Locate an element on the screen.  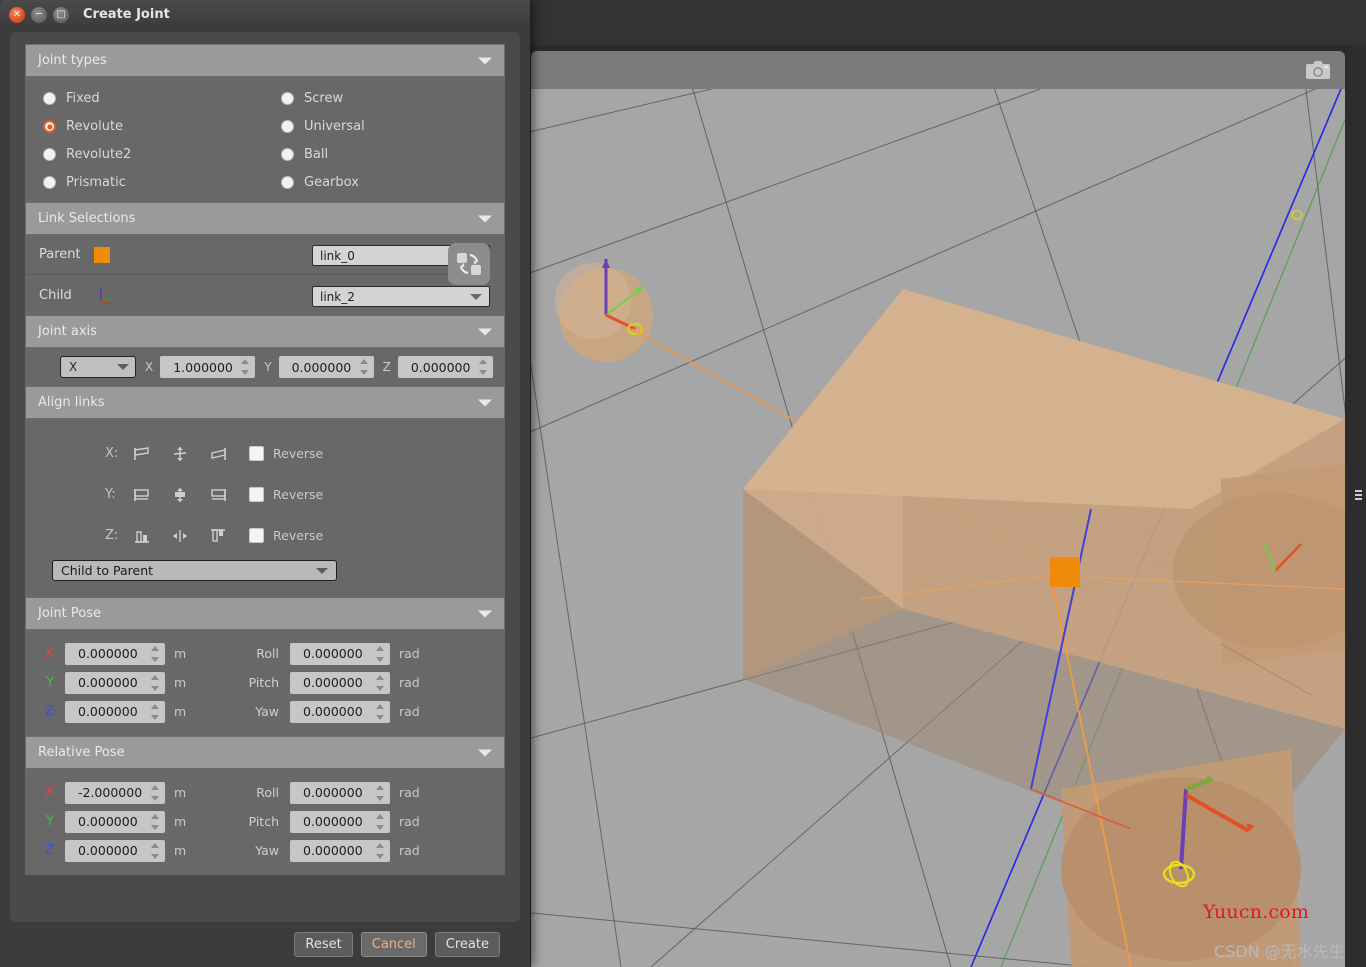
joint-pose-row-x: X 0.000000 m Roll 0.000000 rad is located at coordinates (265, 653).